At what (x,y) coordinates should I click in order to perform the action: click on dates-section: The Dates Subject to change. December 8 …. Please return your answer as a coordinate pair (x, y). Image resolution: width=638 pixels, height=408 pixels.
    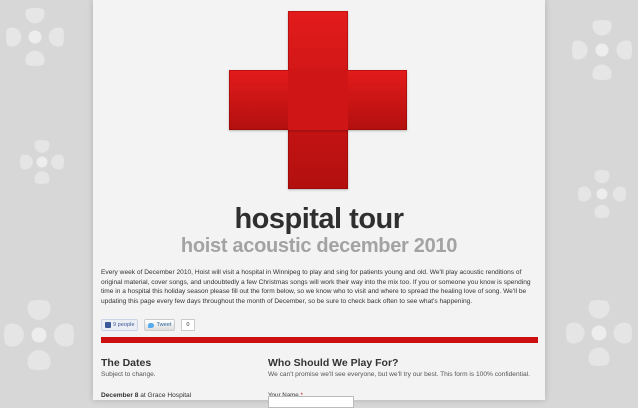
    Looking at the image, I should click on (176, 378).